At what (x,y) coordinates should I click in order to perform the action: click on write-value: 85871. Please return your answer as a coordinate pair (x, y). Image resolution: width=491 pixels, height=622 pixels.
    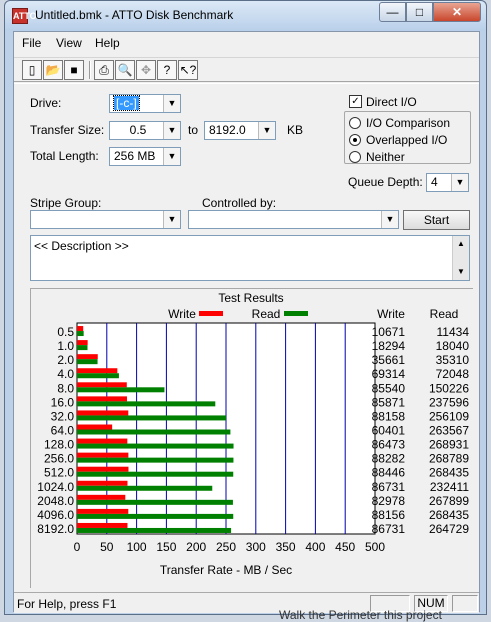
    Looking at the image, I should click on (389, 402).